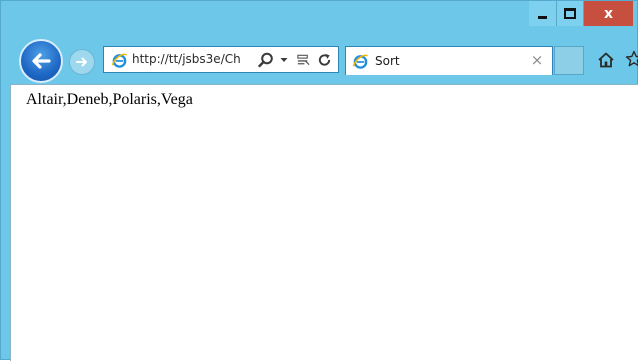  I want to click on tab-sort: Sort ×, so click(449, 60).